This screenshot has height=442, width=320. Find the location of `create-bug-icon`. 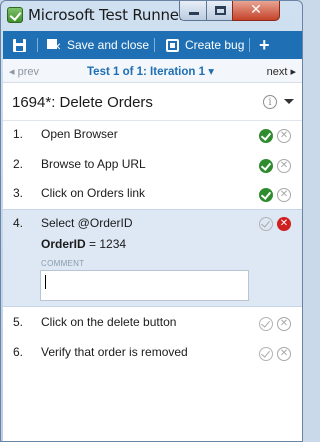

create-bug-icon is located at coordinates (172, 45).